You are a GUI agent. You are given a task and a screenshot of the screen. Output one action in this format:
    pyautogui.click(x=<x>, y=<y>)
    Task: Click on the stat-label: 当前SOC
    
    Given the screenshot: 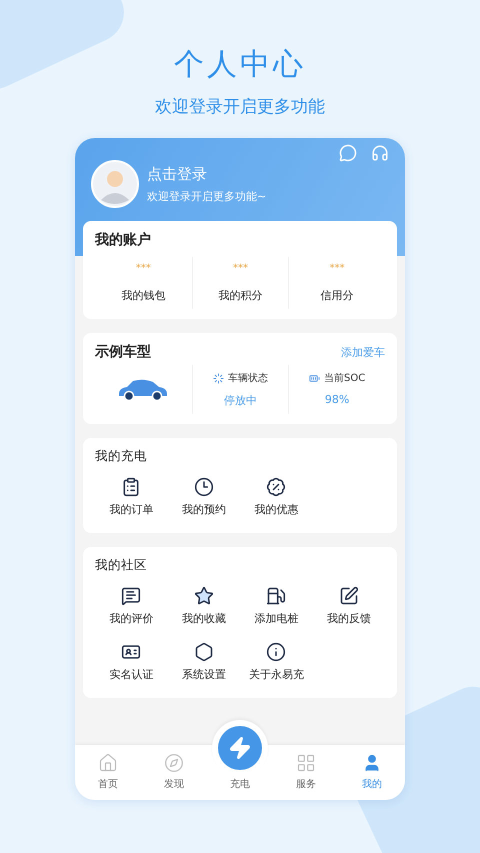 What is the action you would take?
    pyautogui.click(x=337, y=378)
    